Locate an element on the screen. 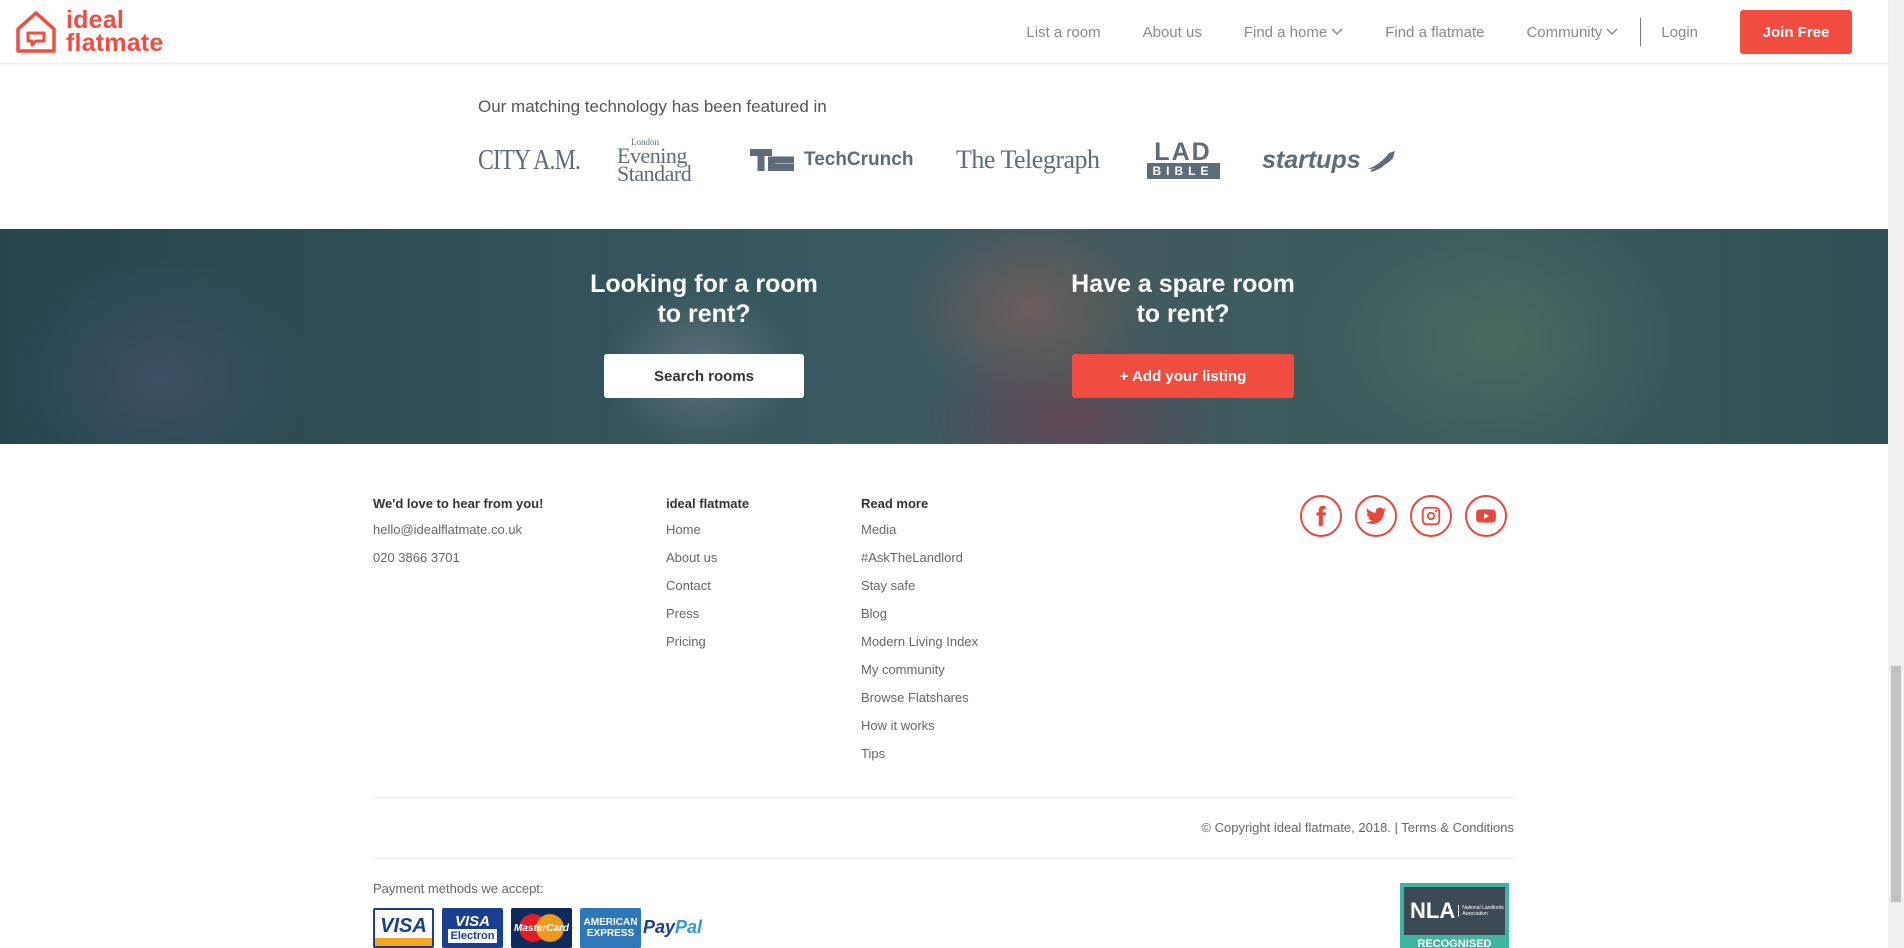  techcrunch-logo: TechCrunch is located at coordinates (831, 160).